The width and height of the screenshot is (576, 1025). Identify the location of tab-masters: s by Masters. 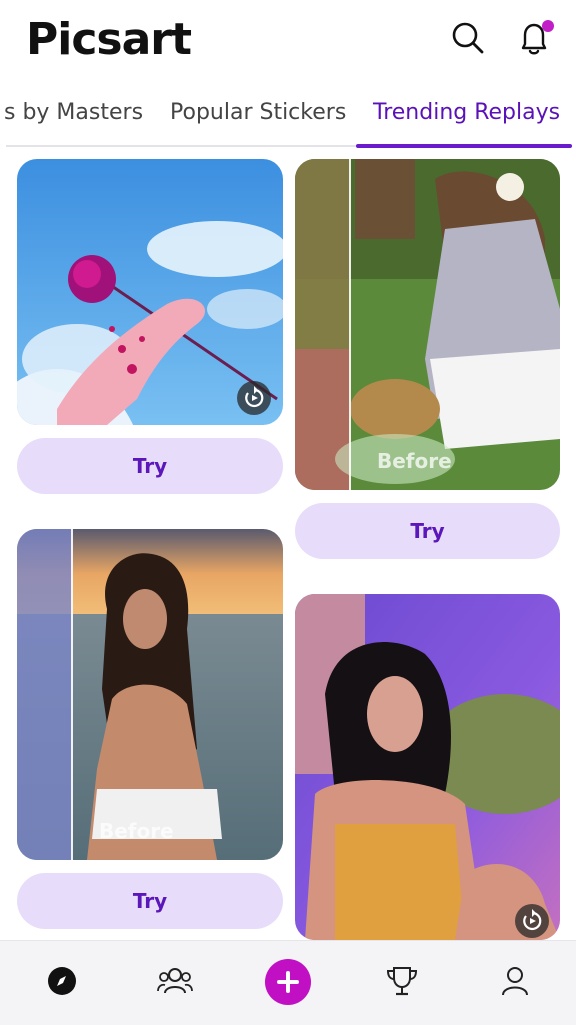
(73, 112).